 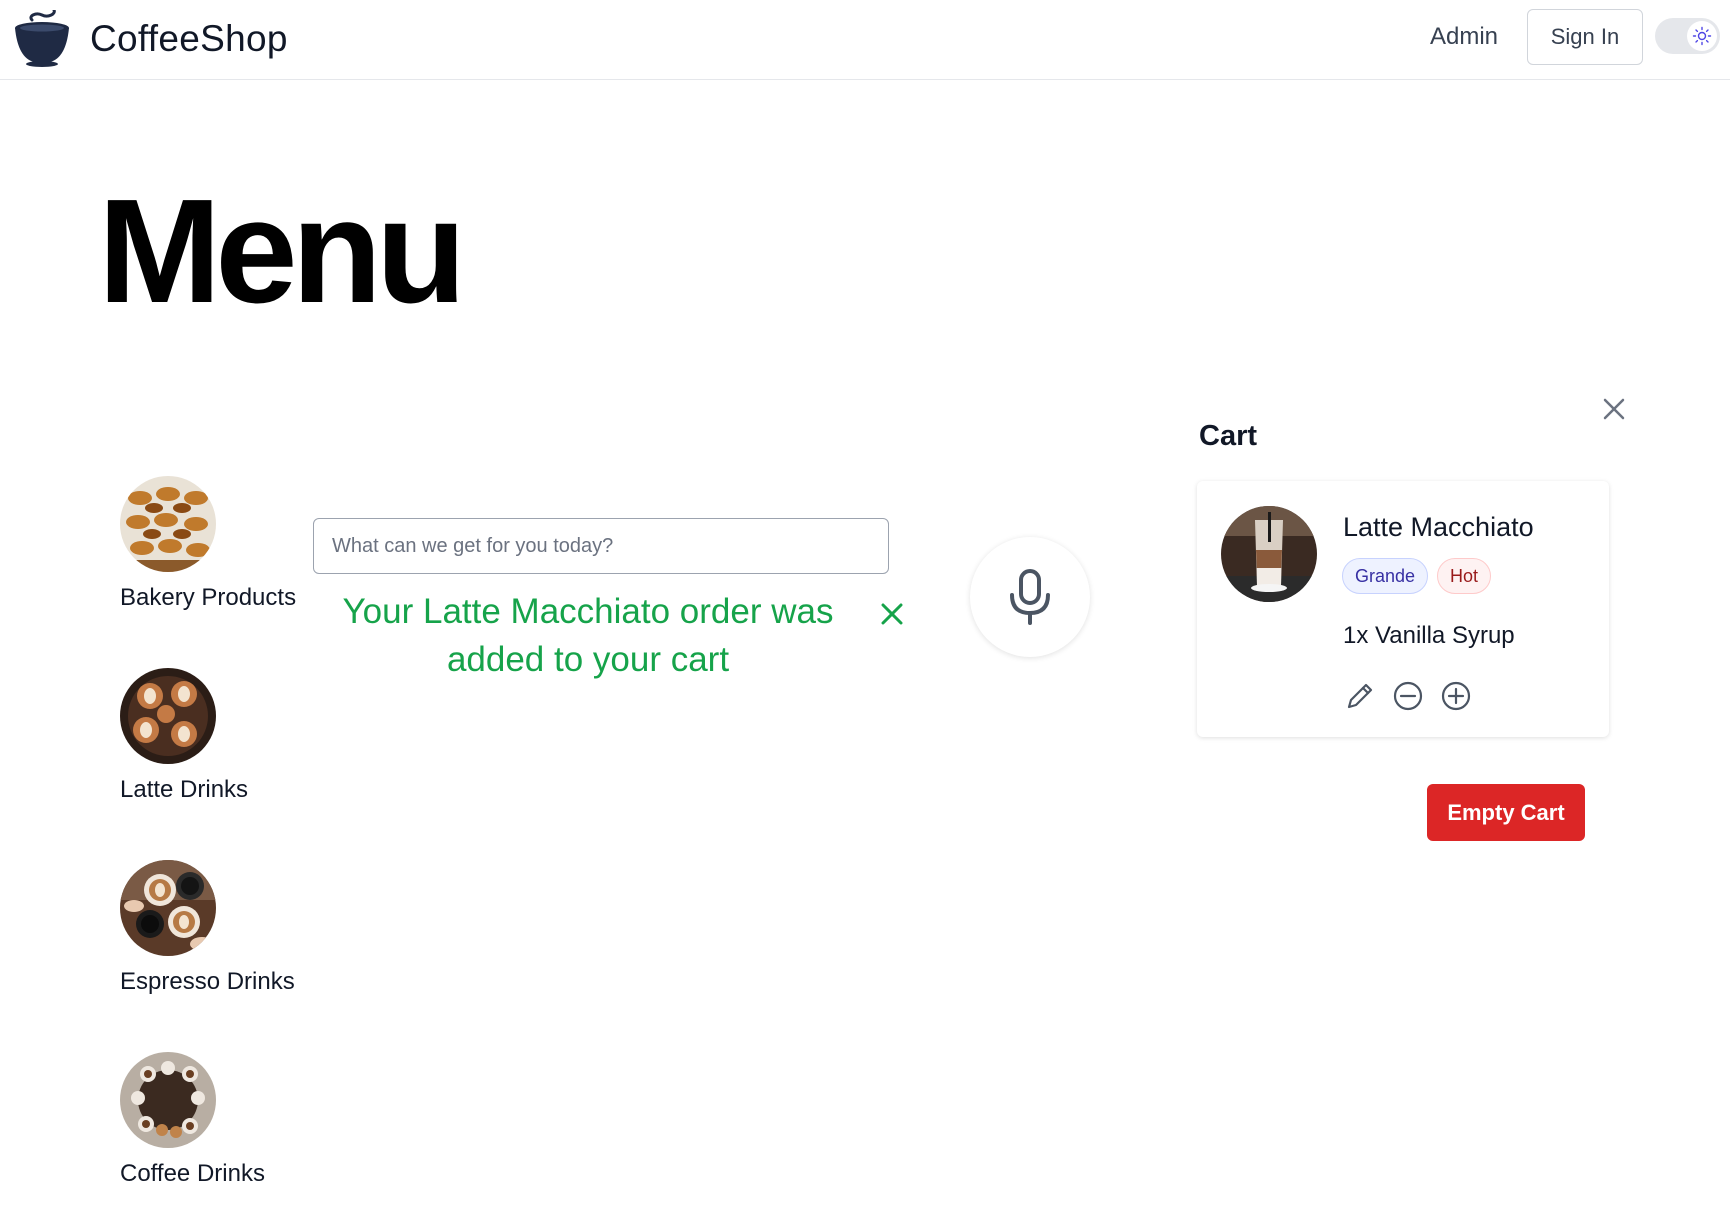 I want to click on brand-name: CoffeeShop, so click(x=189, y=39).